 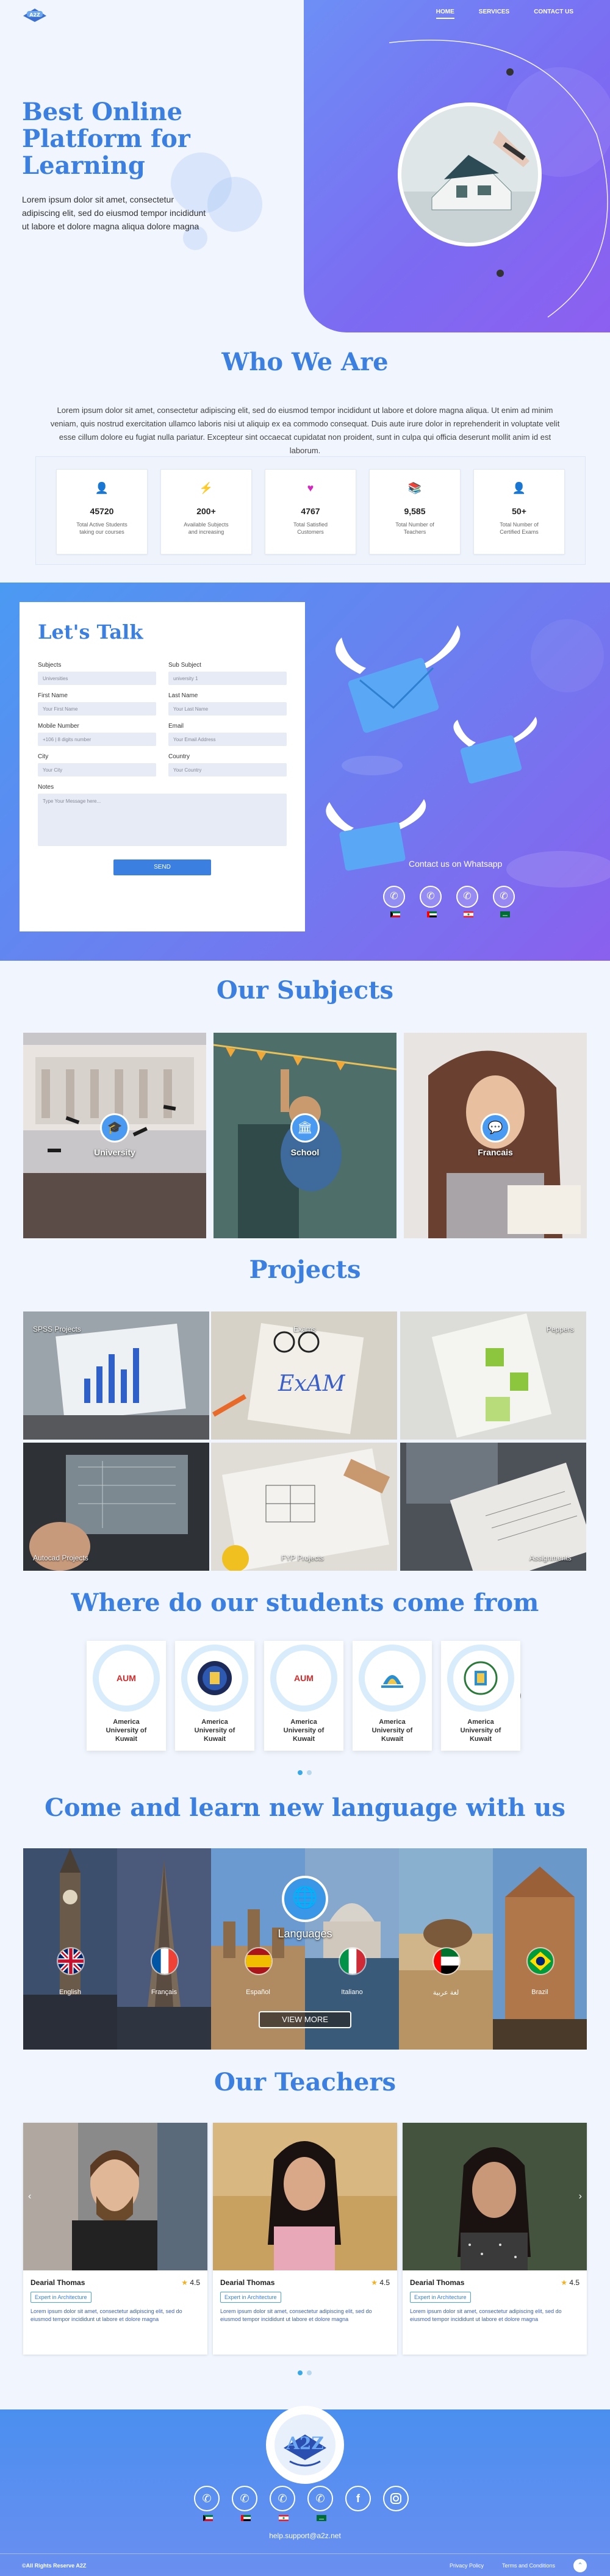 What do you see at coordinates (97, 679) in the screenshot?
I see `subjects-select: Universities` at bounding box center [97, 679].